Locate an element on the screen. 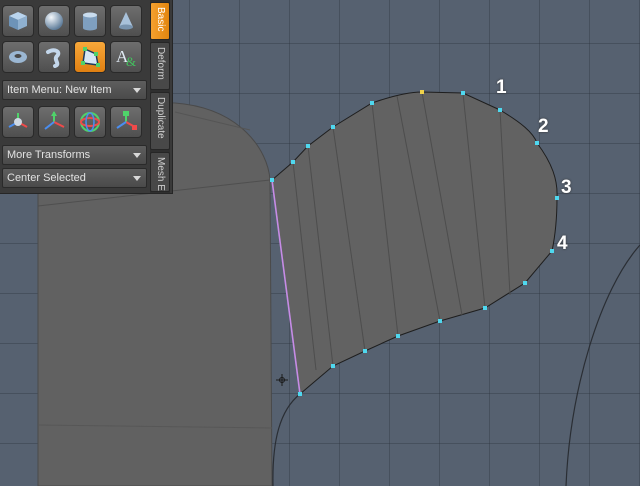 This screenshot has width=640, height=486. move-button is located at coordinates (18, 122).